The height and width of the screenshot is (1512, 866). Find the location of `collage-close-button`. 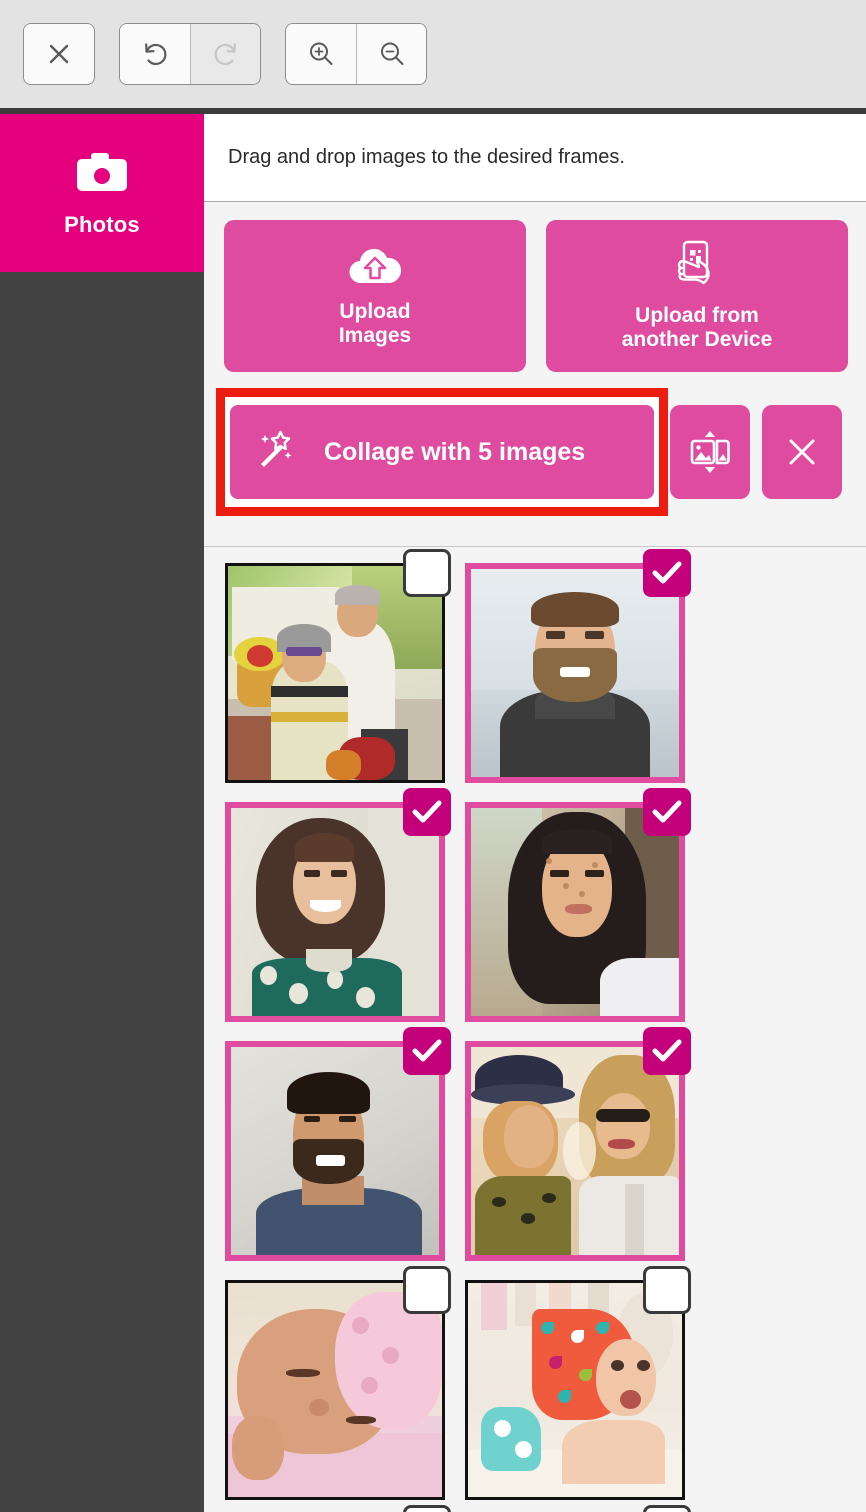

collage-close-button is located at coordinates (802, 452).